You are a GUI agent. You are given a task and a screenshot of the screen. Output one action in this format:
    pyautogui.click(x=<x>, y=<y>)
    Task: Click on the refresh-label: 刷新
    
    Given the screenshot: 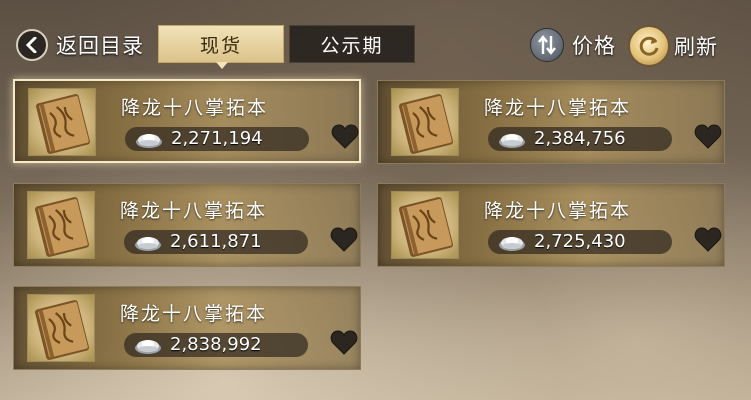 What is the action you would take?
    pyautogui.click(x=696, y=47)
    